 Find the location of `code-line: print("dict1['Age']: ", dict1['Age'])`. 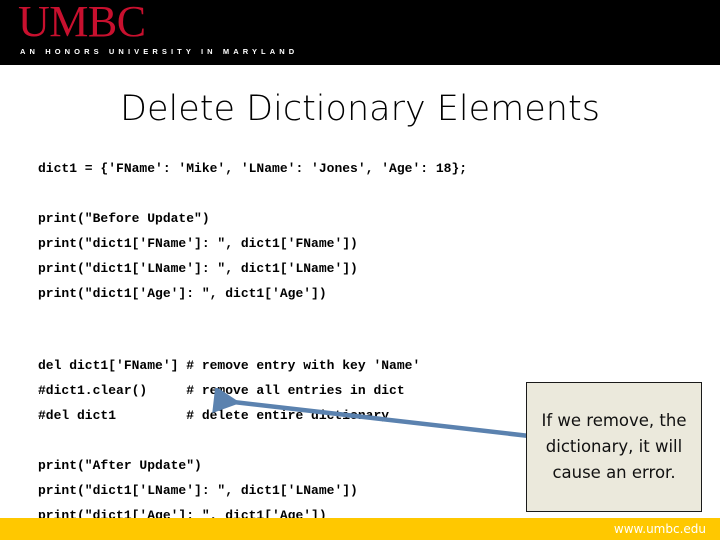

code-line: print("dict1['Age']: ", dict1['Age']) is located at coordinates (182, 293).